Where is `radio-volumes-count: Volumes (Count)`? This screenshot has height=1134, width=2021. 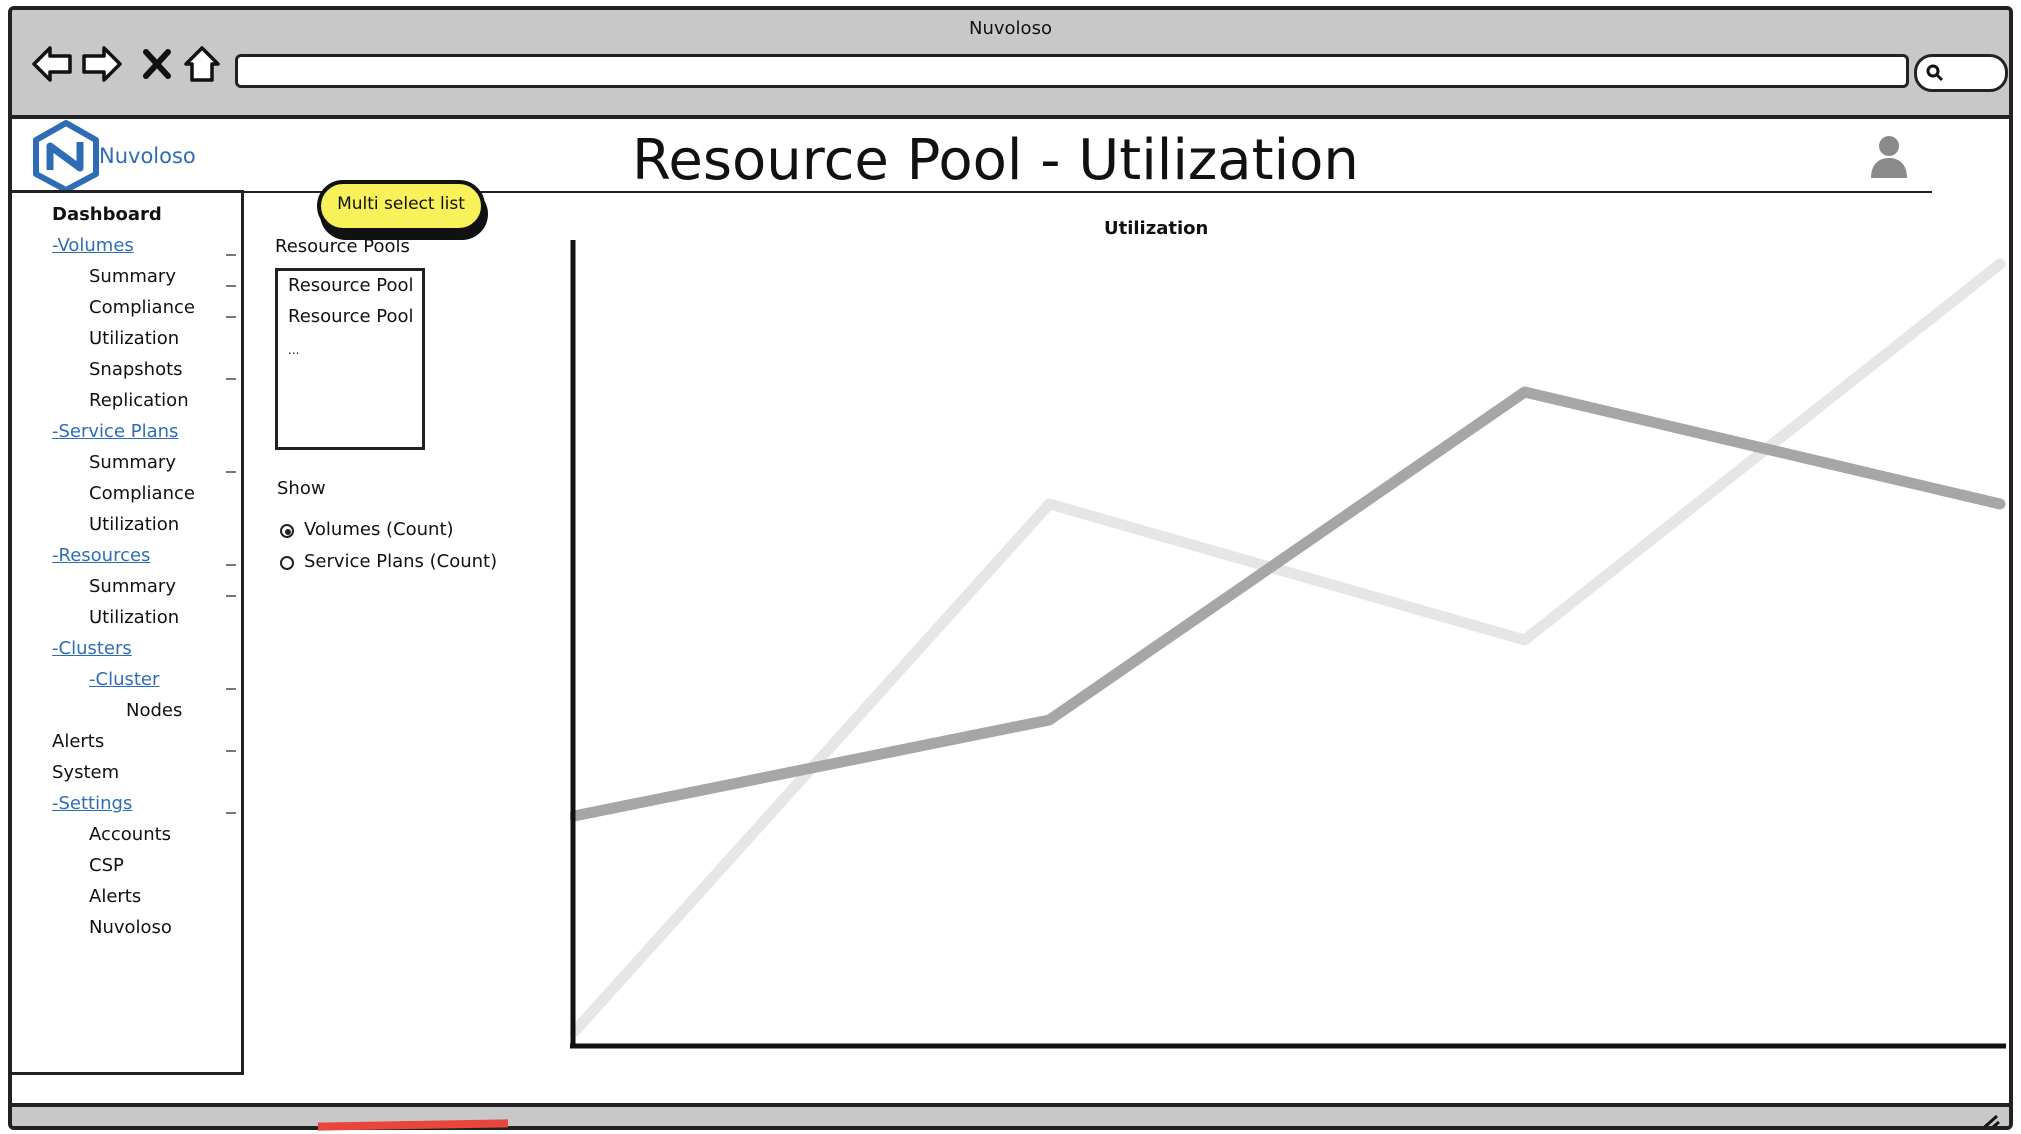 radio-volumes-count: Volumes (Count) is located at coordinates (367, 529).